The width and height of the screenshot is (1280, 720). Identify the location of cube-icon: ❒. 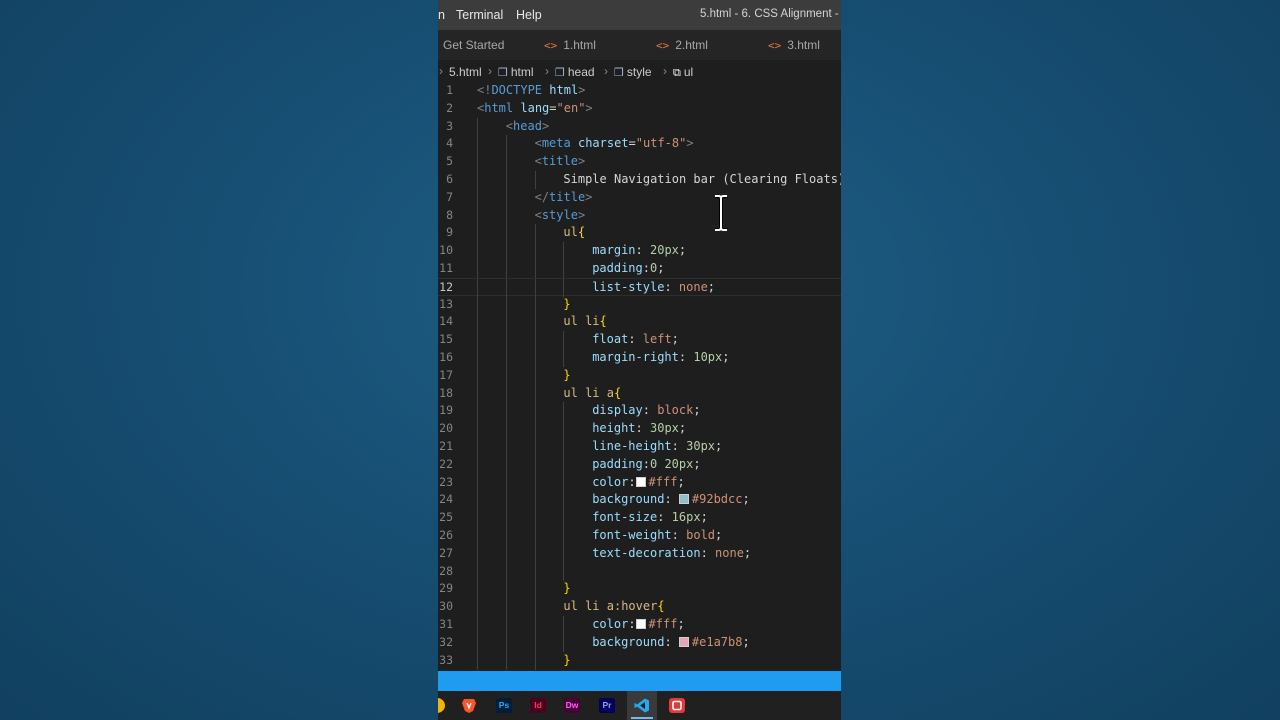
(503, 73).